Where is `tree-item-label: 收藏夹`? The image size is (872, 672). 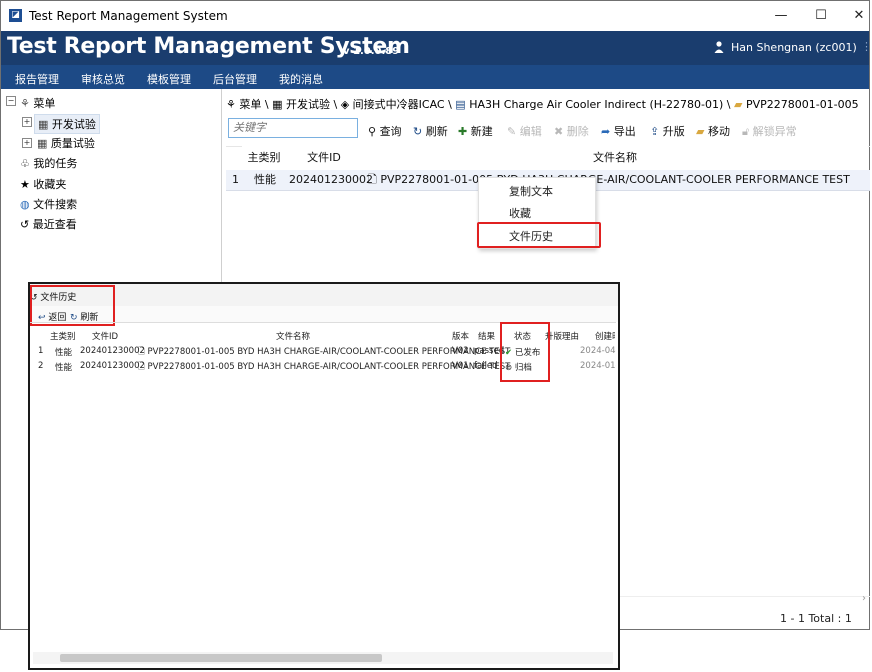 tree-item-label: 收藏夹 is located at coordinates (50, 184).